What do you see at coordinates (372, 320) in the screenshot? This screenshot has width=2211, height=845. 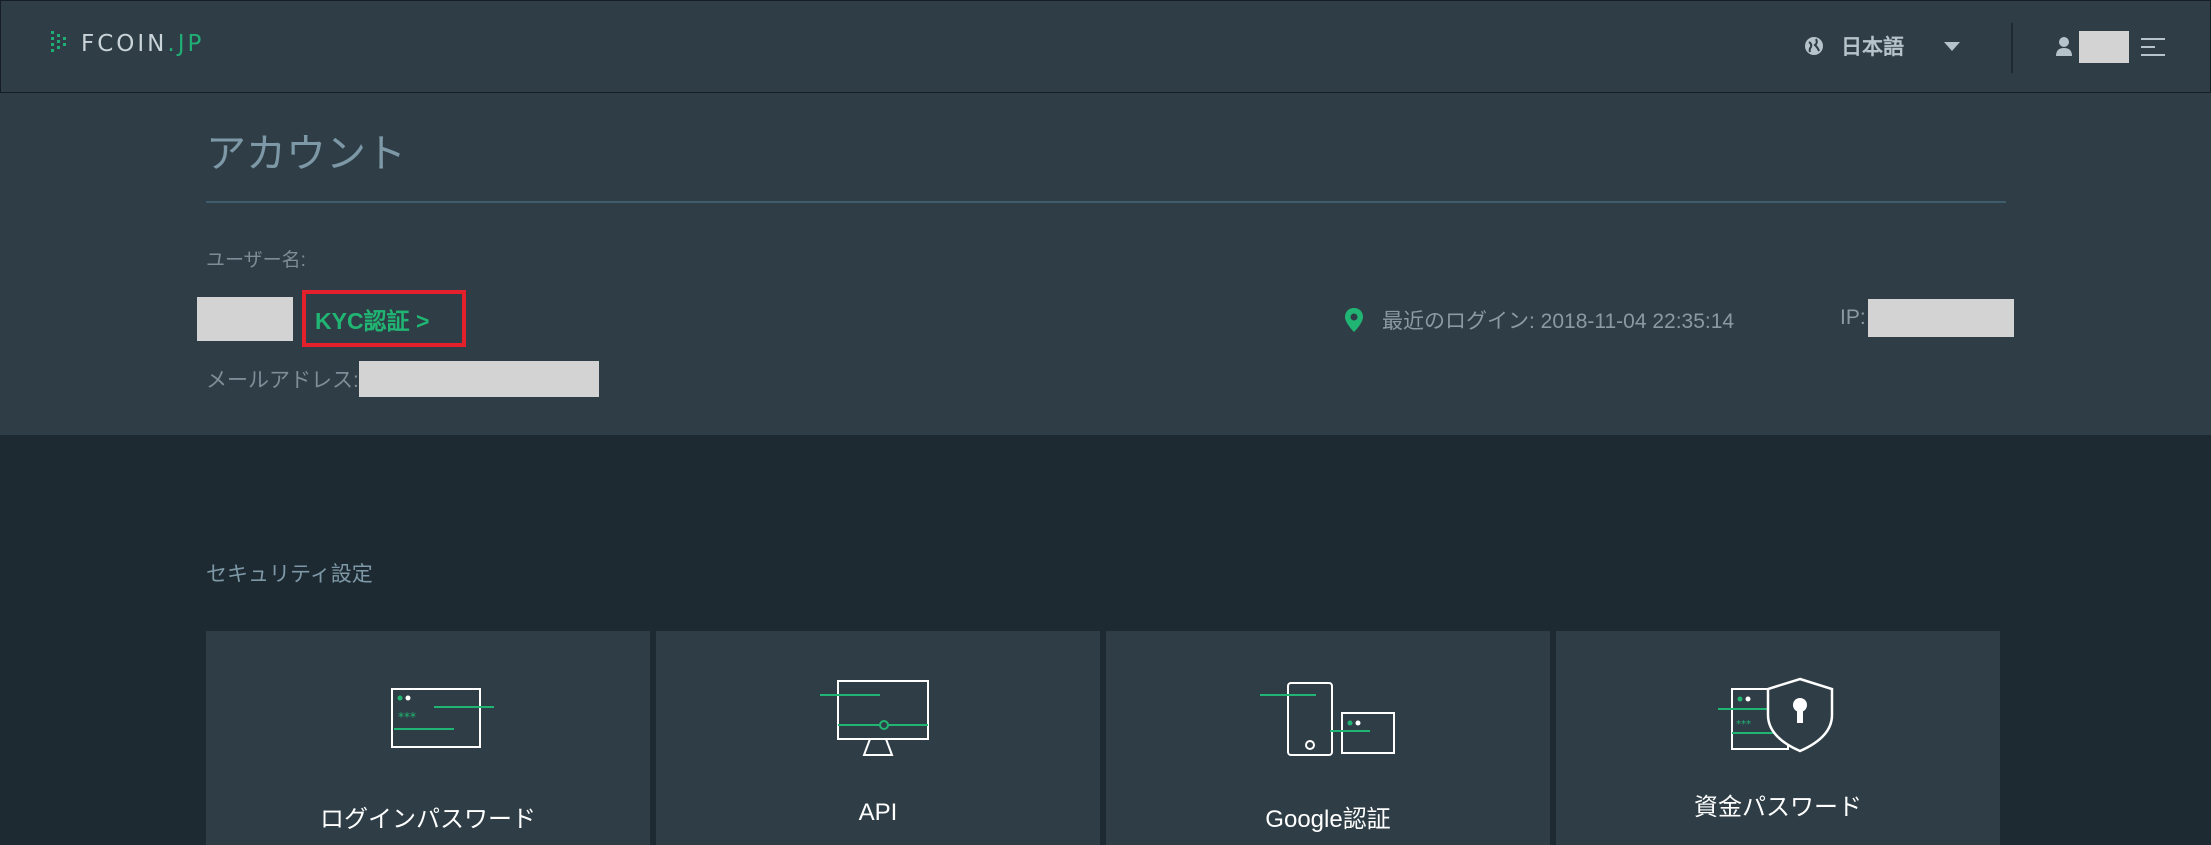 I see `kyc-link-label: KYC認証 >` at bounding box center [372, 320].